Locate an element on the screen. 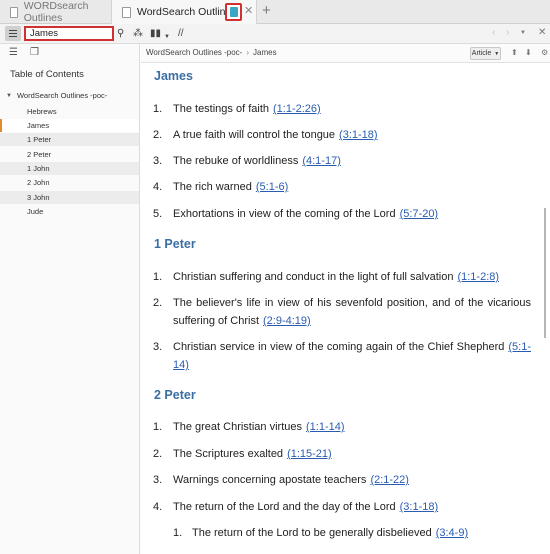 Image resolution: width=550 pixels, height=554 pixels. sidebar-item-2-john: 2 John is located at coordinates (69, 182).